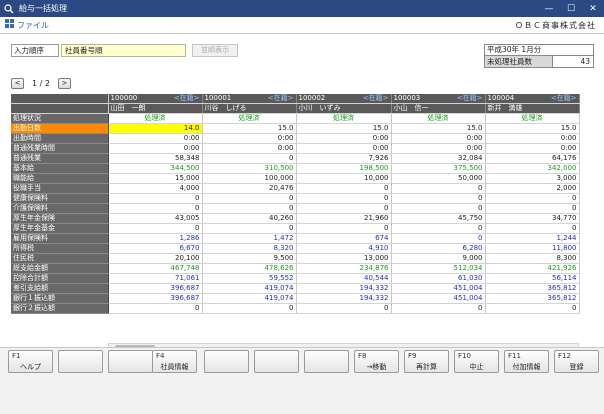 Image resolution: width=604 pixels, height=414 pixels. Describe the element at coordinates (344, 99) in the screenshot. I see `employee-header: 100002 <在籍>` at that location.